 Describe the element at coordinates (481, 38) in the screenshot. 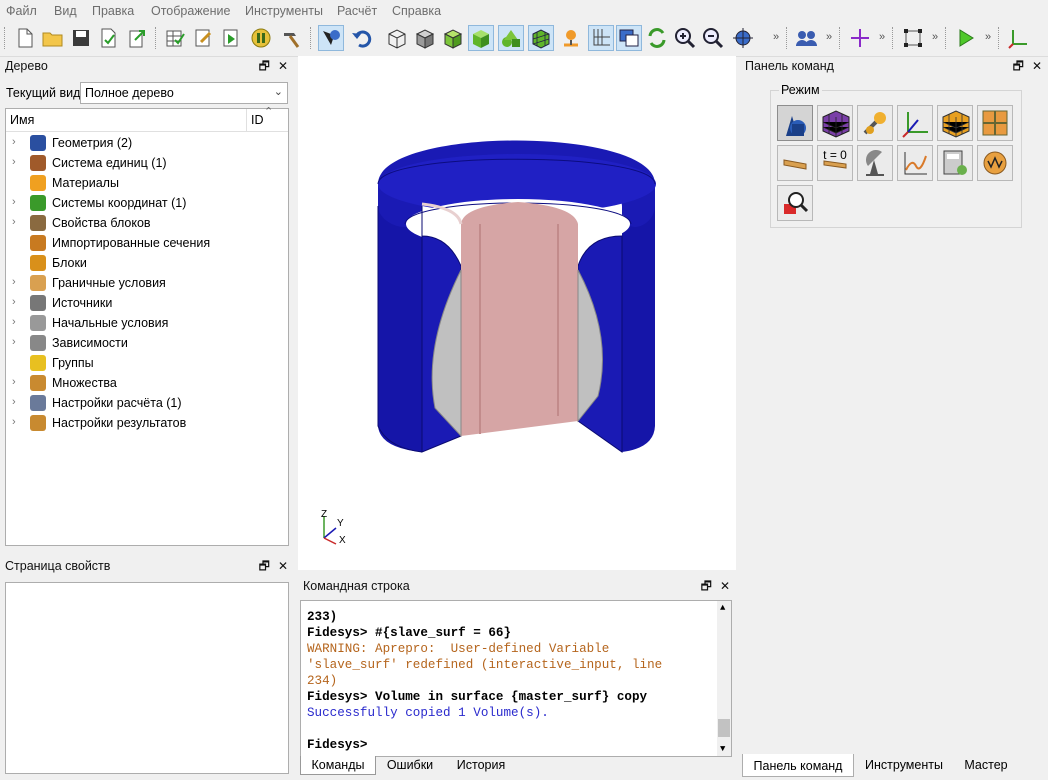

I see `shaded-cube-icon` at that location.